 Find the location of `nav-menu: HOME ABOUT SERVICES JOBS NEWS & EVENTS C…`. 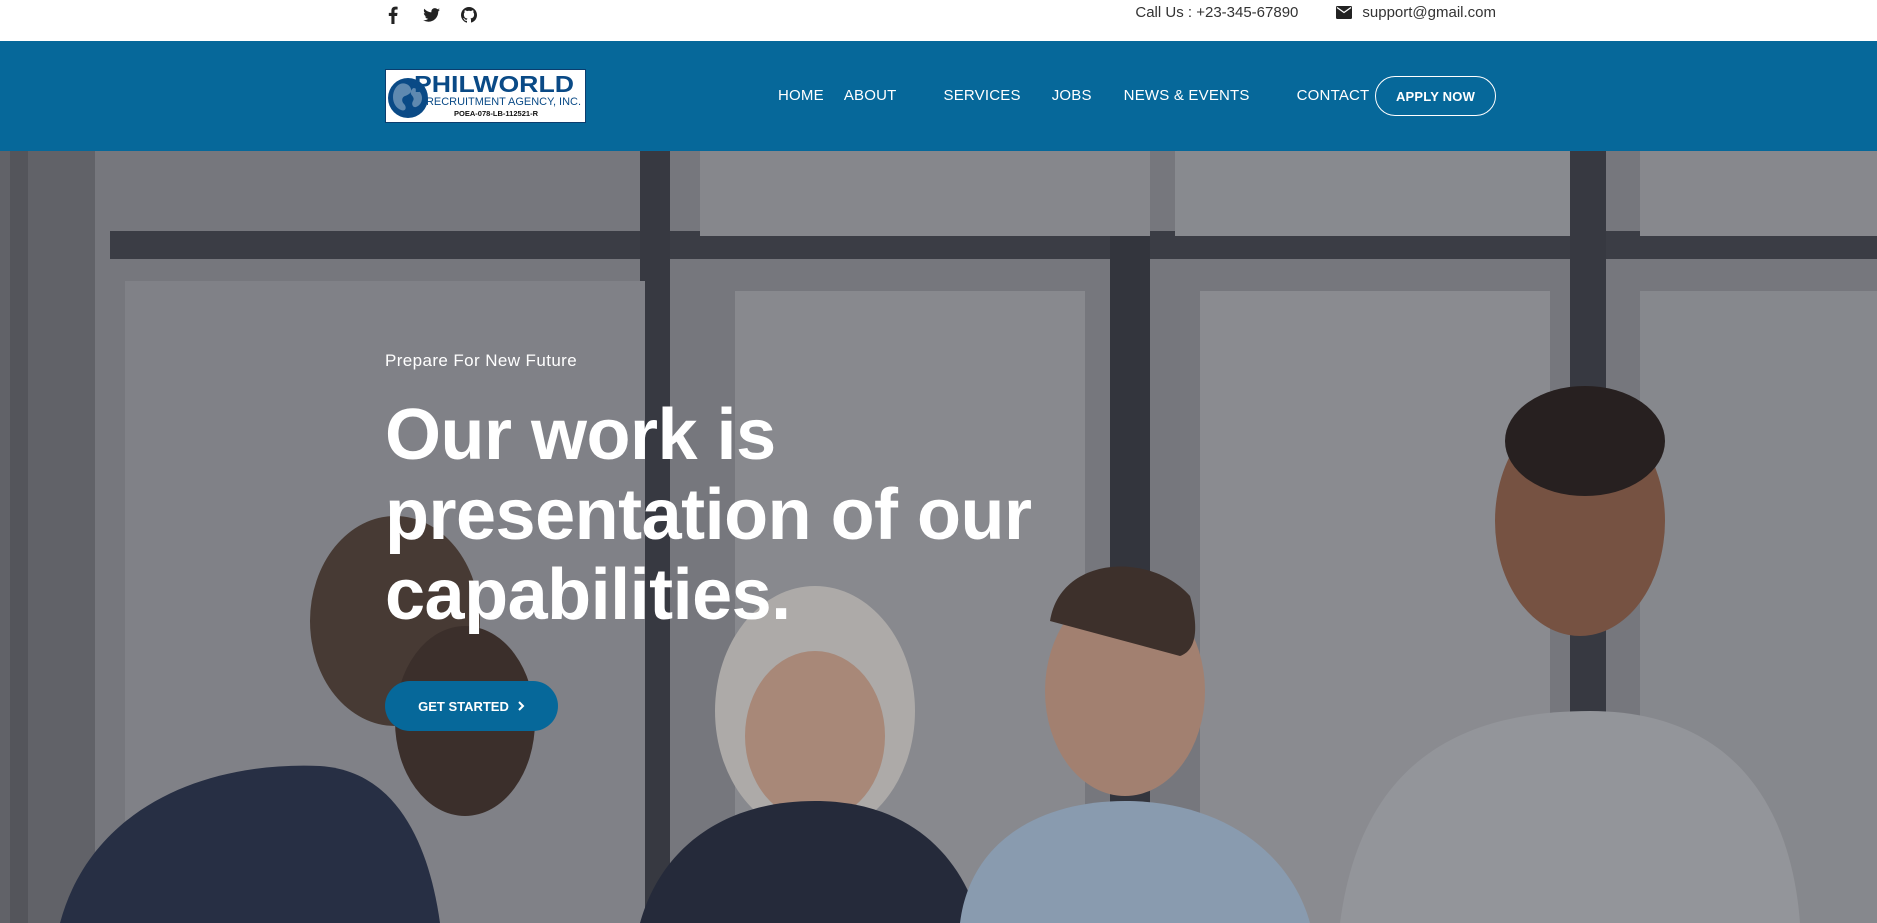

nav-menu: HOME ABOUT SERVICES JOBS NEWS & EVENTS C… is located at coordinates (1073, 95).